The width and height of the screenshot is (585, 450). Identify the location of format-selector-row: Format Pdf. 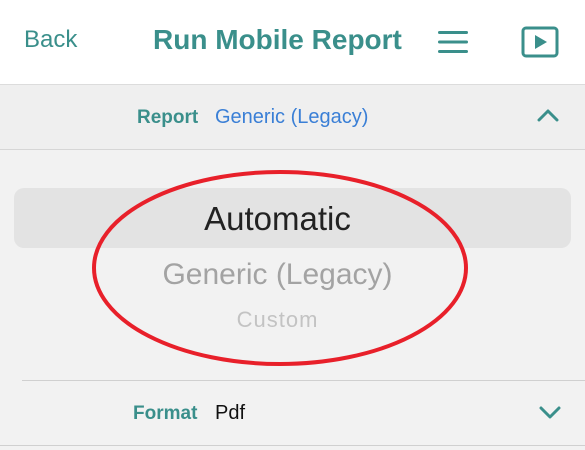
(292, 413).